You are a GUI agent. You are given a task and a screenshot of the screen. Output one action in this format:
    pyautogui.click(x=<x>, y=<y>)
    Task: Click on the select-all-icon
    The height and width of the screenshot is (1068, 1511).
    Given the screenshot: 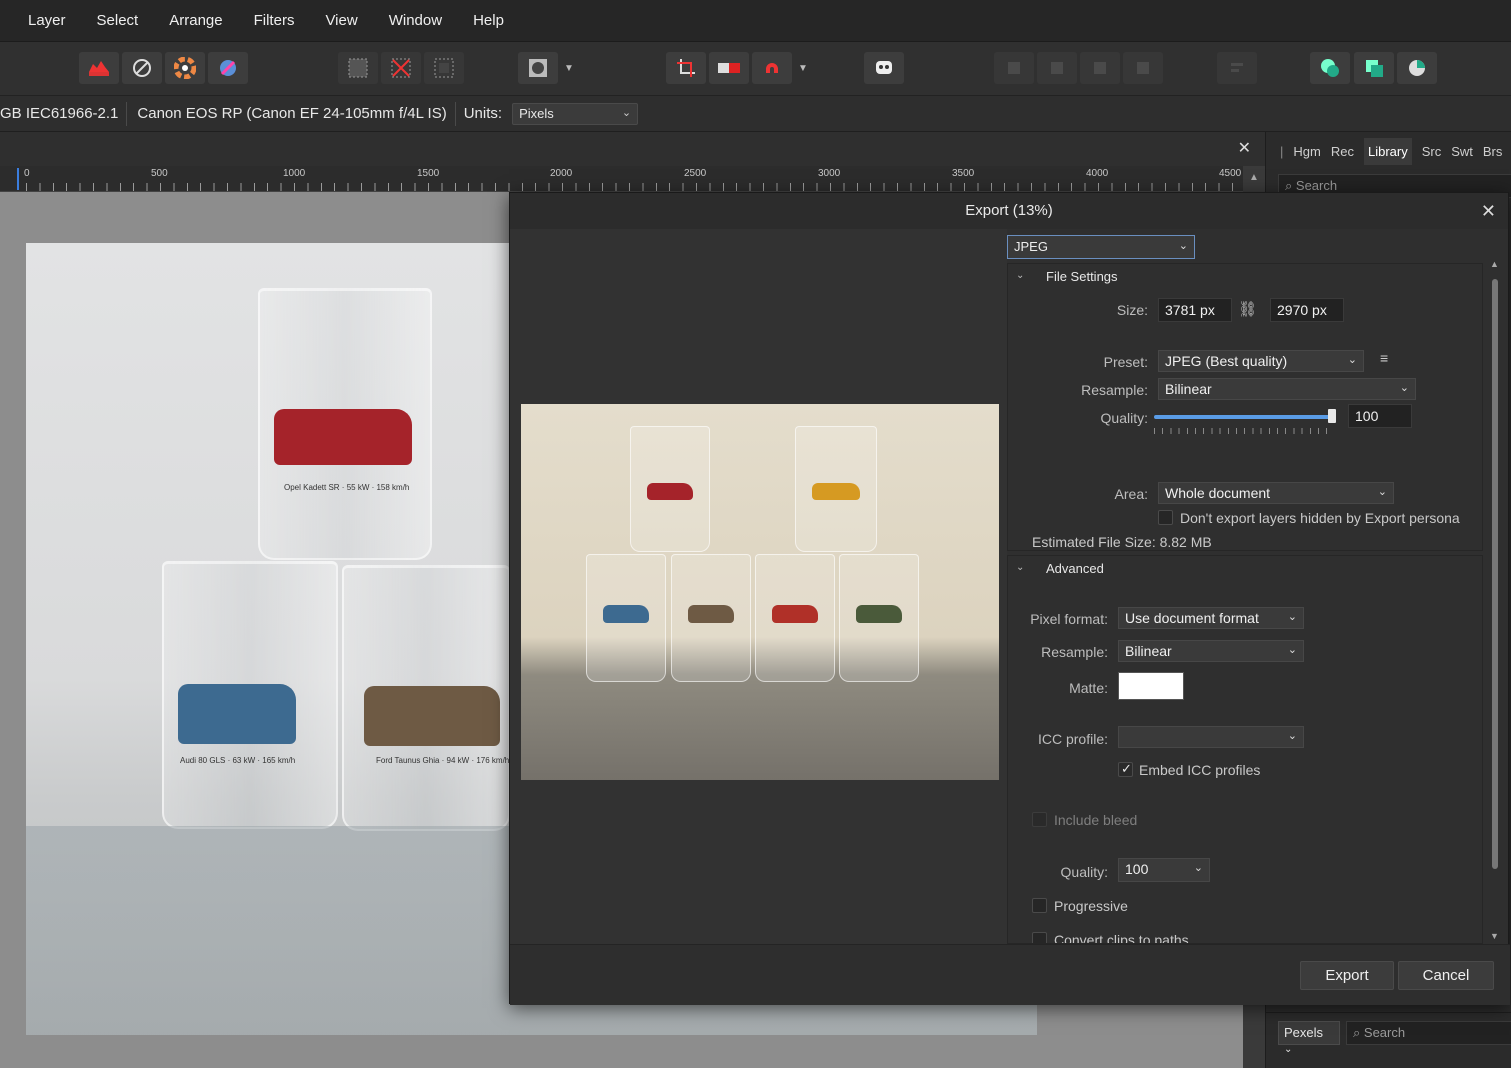 What is the action you would take?
    pyautogui.click(x=358, y=68)
    